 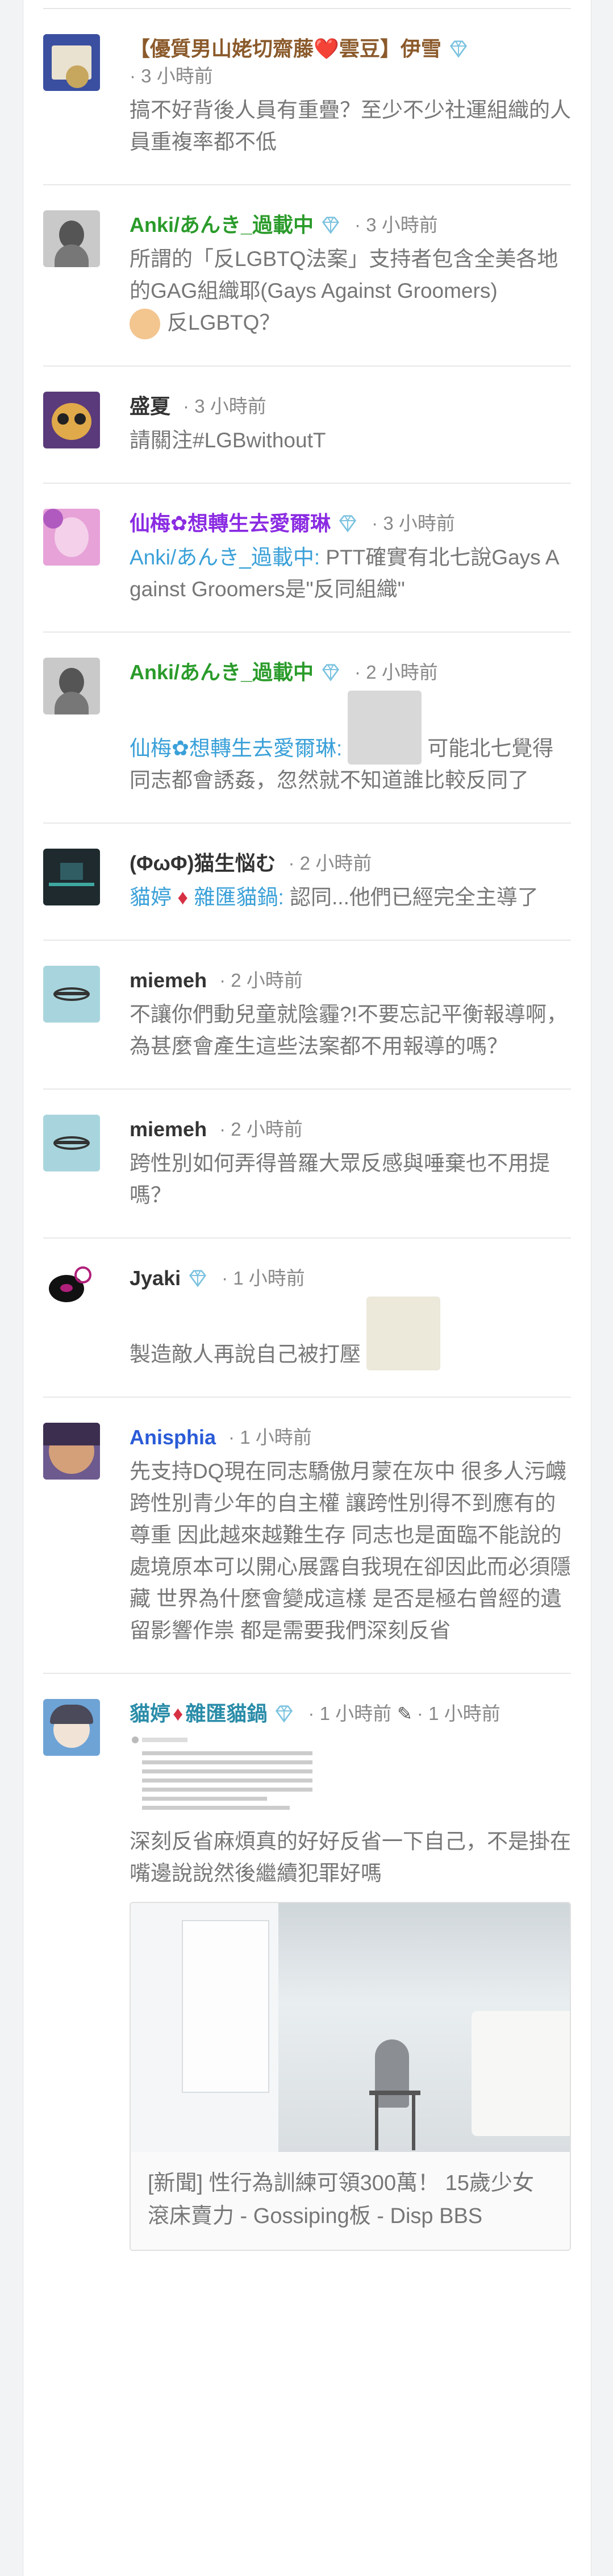 I want to click on screenshot-thumbnail, so click(x=223, y=1777).